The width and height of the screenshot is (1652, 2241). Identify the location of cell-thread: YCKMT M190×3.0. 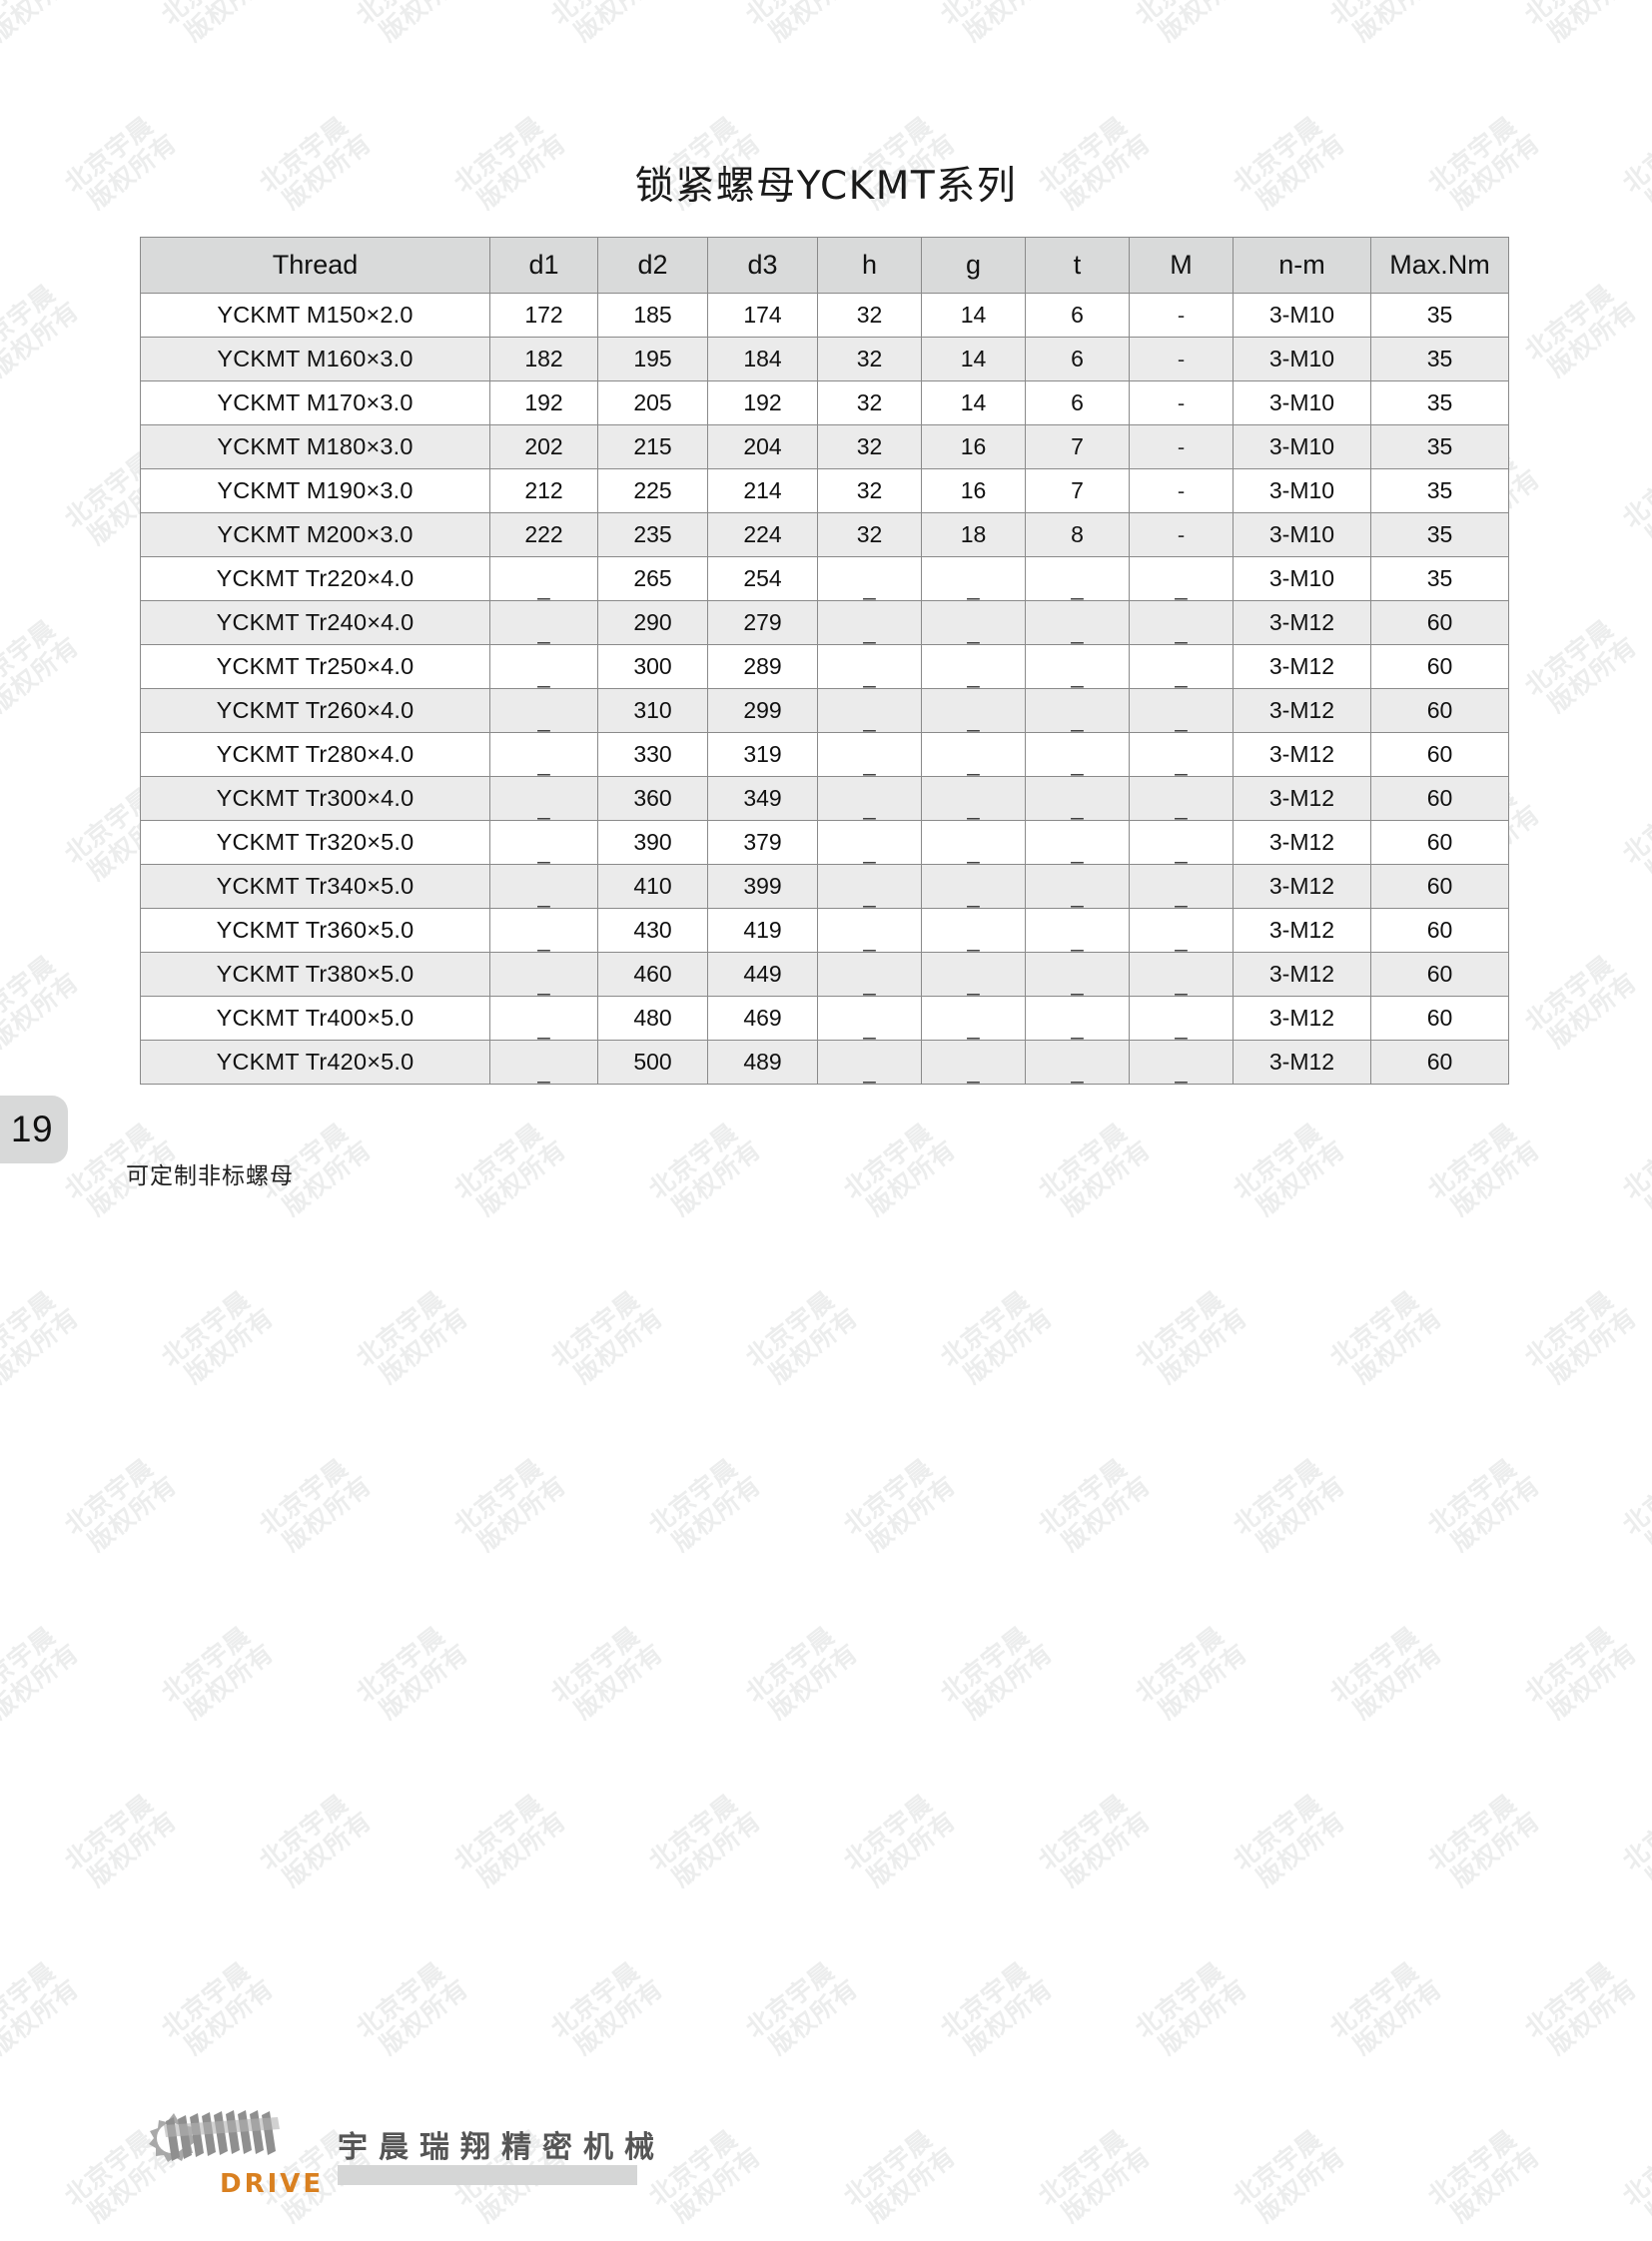
(315, 490).